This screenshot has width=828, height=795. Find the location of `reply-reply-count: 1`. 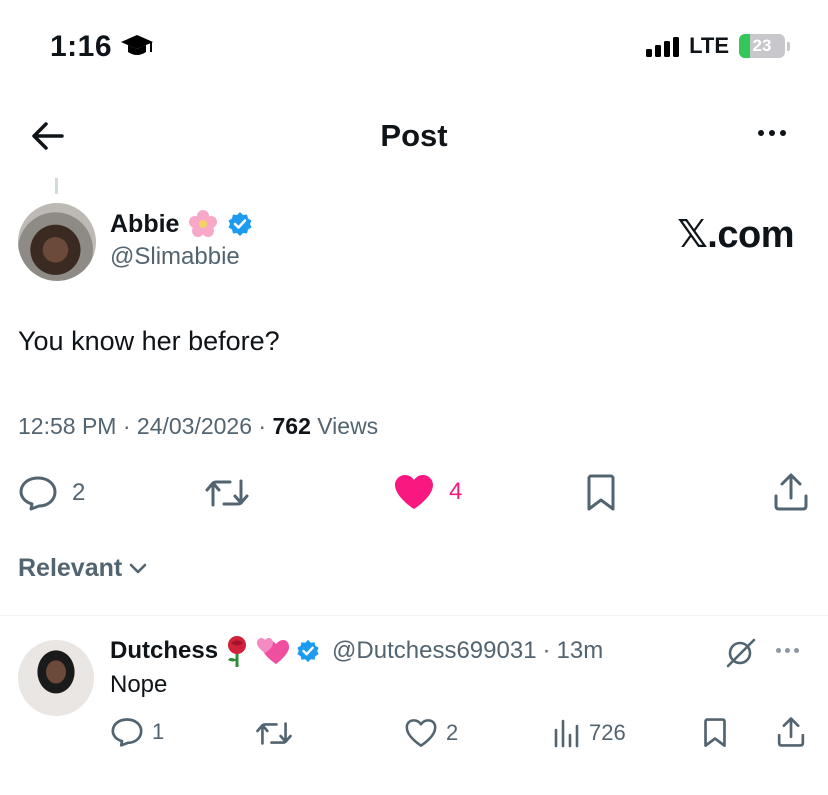

reply-reply-count: 1 is located at coordinates (158, 731).